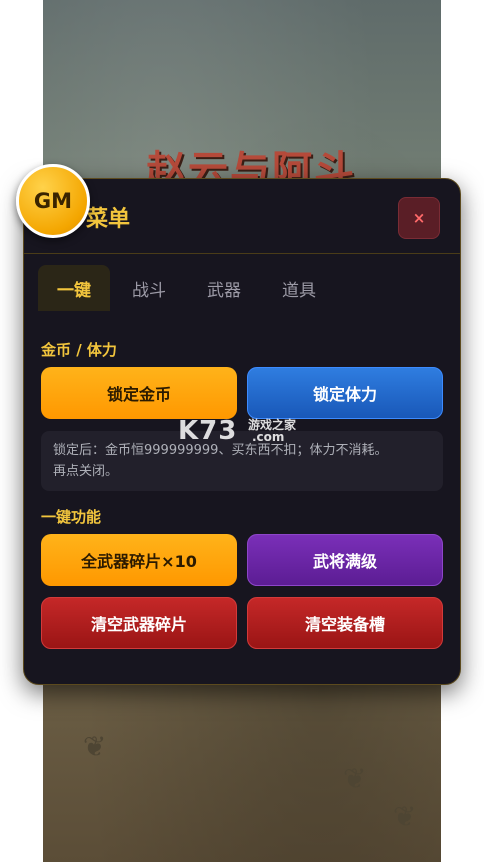  I want to click on gm-badge: GM, so click(53, 201).